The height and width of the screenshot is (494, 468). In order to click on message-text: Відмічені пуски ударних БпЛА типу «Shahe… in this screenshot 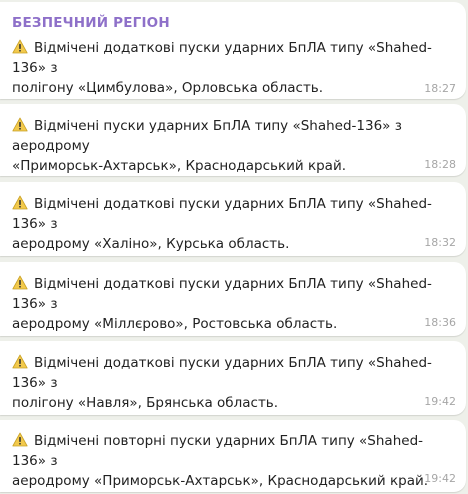, I will do `click(228, 146)`.